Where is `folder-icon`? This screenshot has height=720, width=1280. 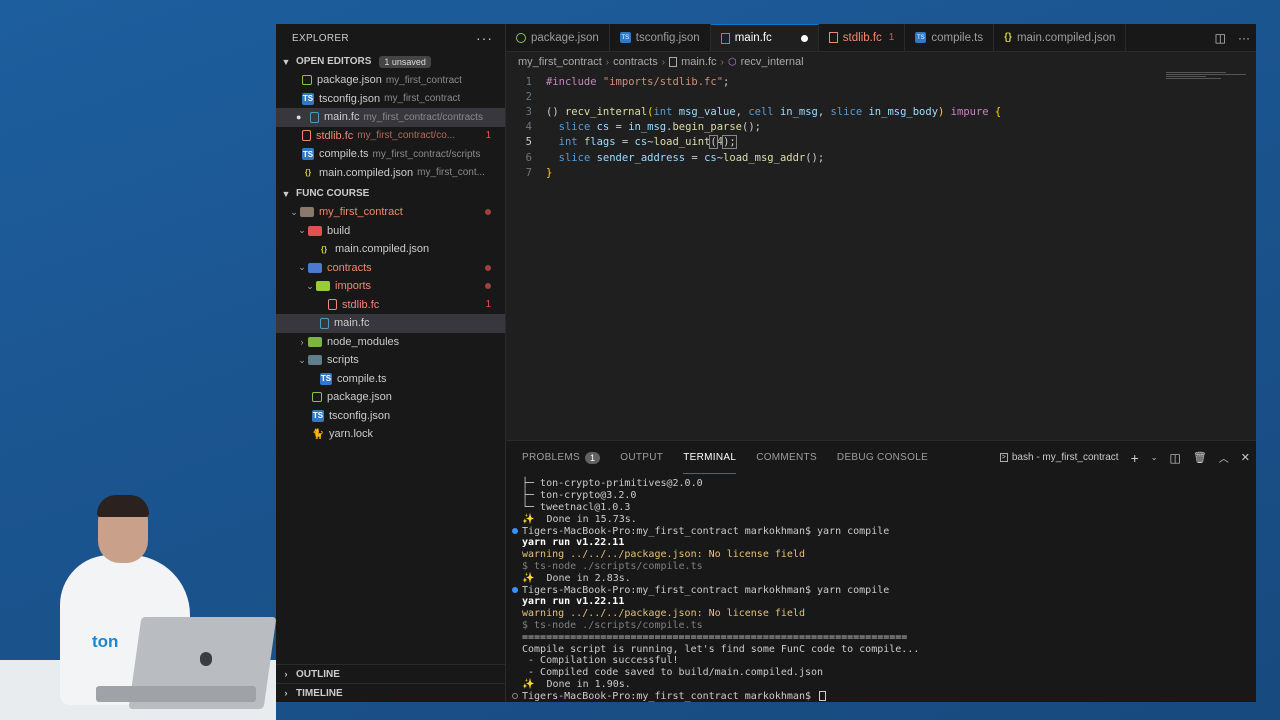 folder-icon is located at coordinates (315, 341).